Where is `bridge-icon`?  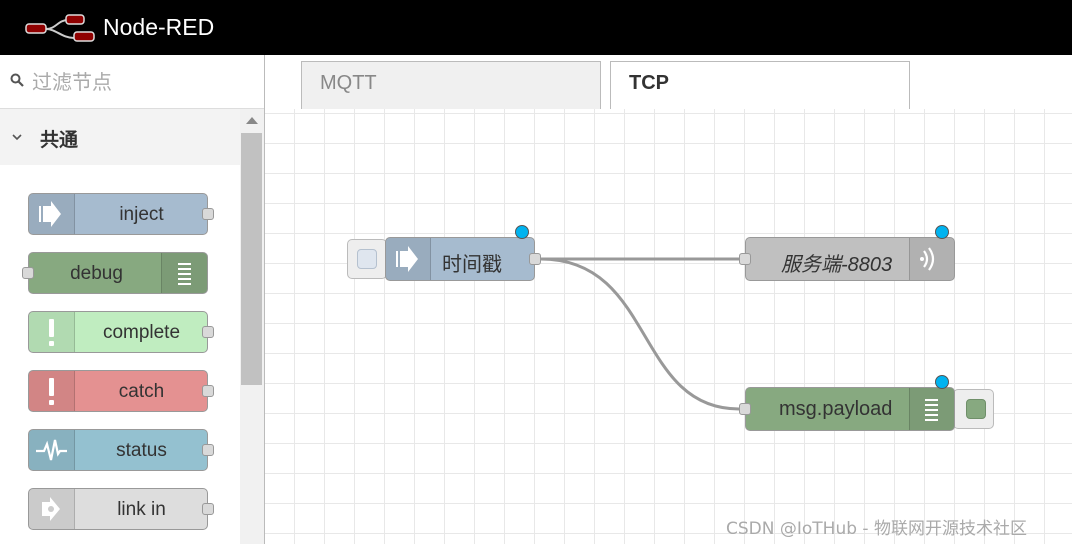 bridge-icon is located at coordinates (931, 259).